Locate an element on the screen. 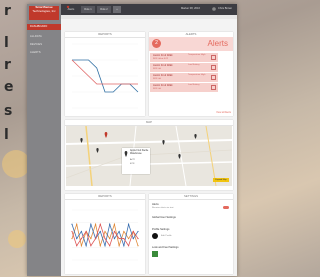 Image resolution: width=320 pixels, height=277 pixels. tab-role1: Role 1 is located at coordinates (88, 9).